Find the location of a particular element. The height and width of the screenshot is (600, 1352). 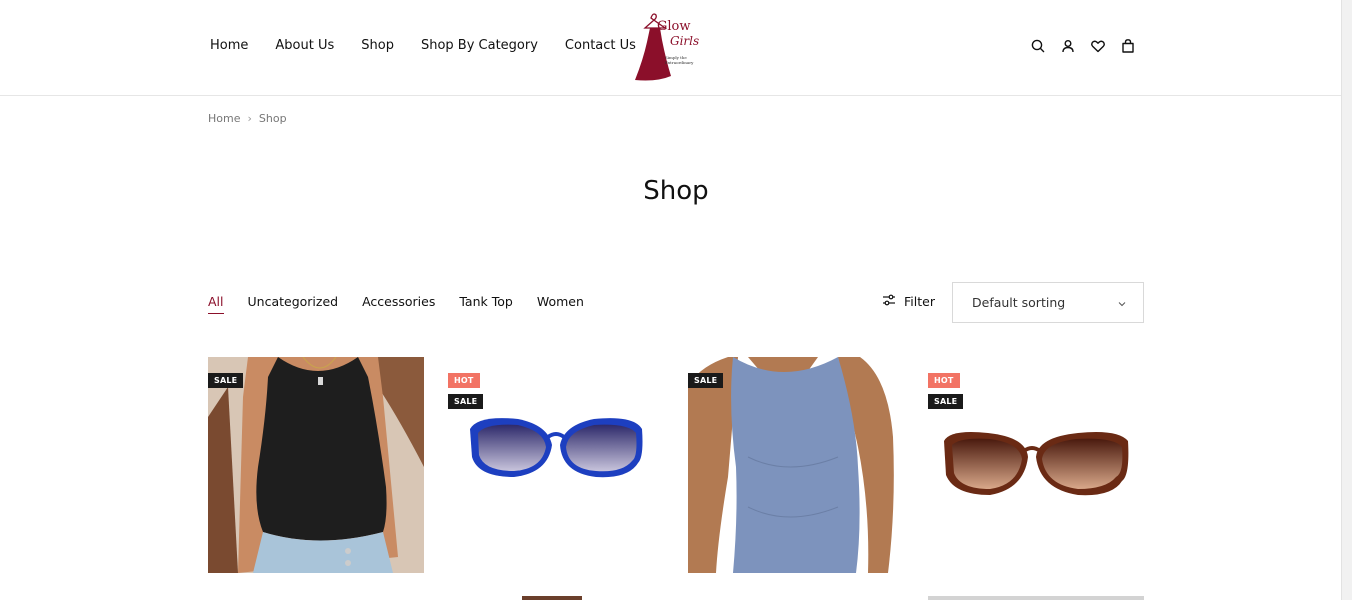

chevron-right-icon: › is located at coordinates (249, 118).